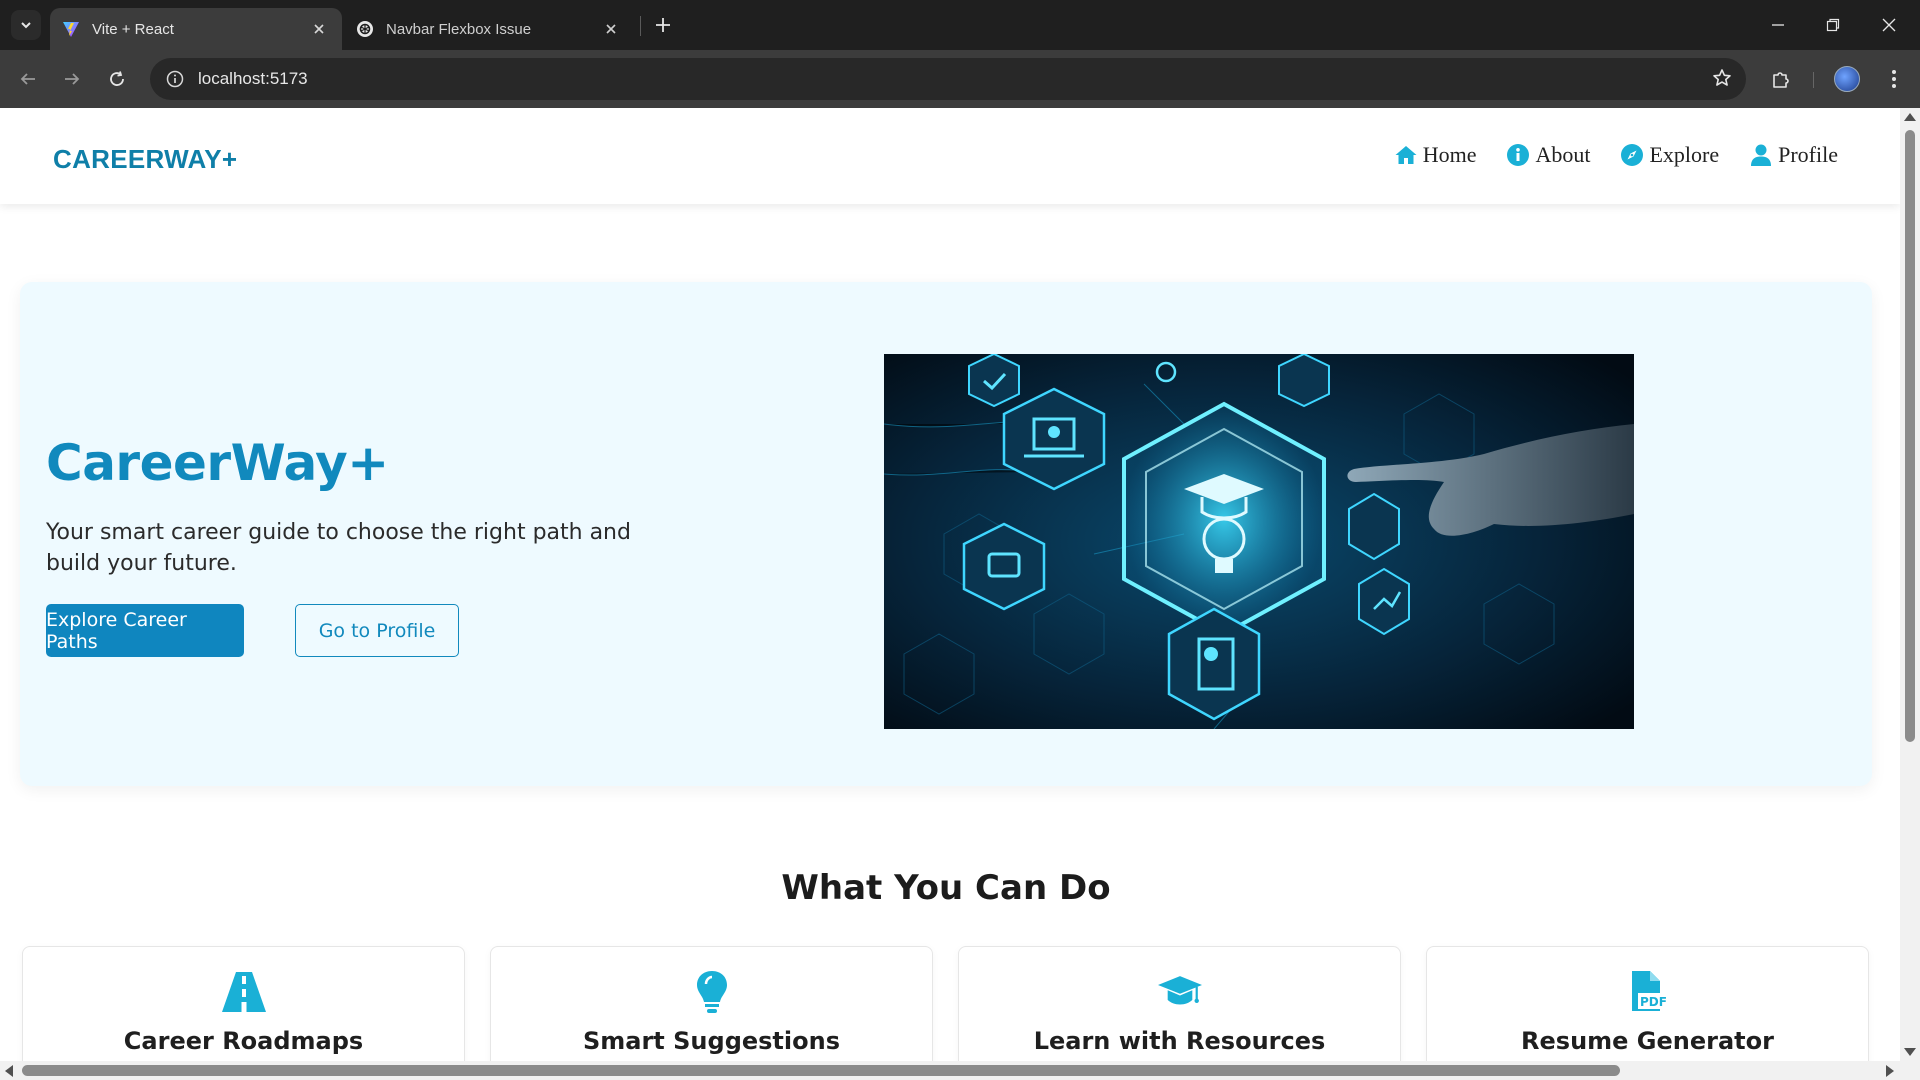  I want to click on feature-card-title: Smart Suggestions, so click(711, 1041).